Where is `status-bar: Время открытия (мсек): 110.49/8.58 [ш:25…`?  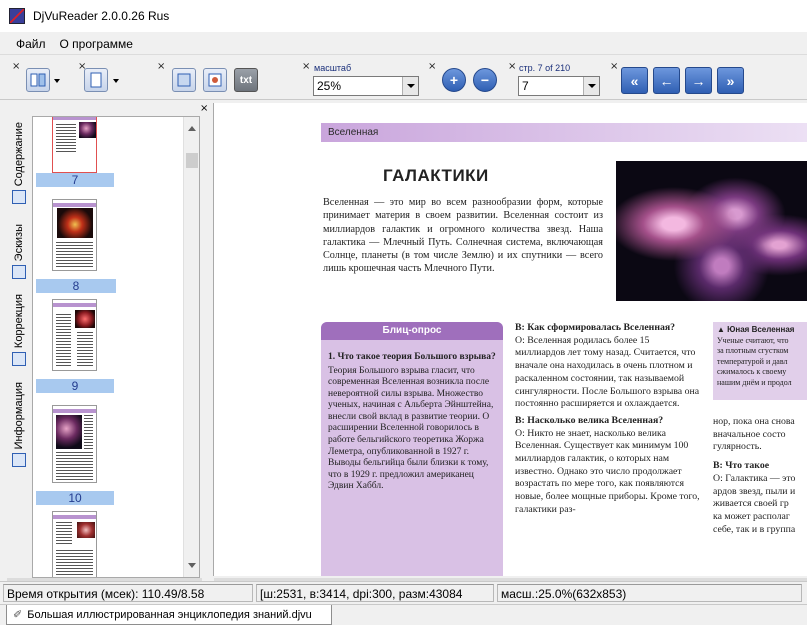 status-bar: Время открытия (мсек): 110.49/8.58 [ш:25… is located at coordinates (403, 600).